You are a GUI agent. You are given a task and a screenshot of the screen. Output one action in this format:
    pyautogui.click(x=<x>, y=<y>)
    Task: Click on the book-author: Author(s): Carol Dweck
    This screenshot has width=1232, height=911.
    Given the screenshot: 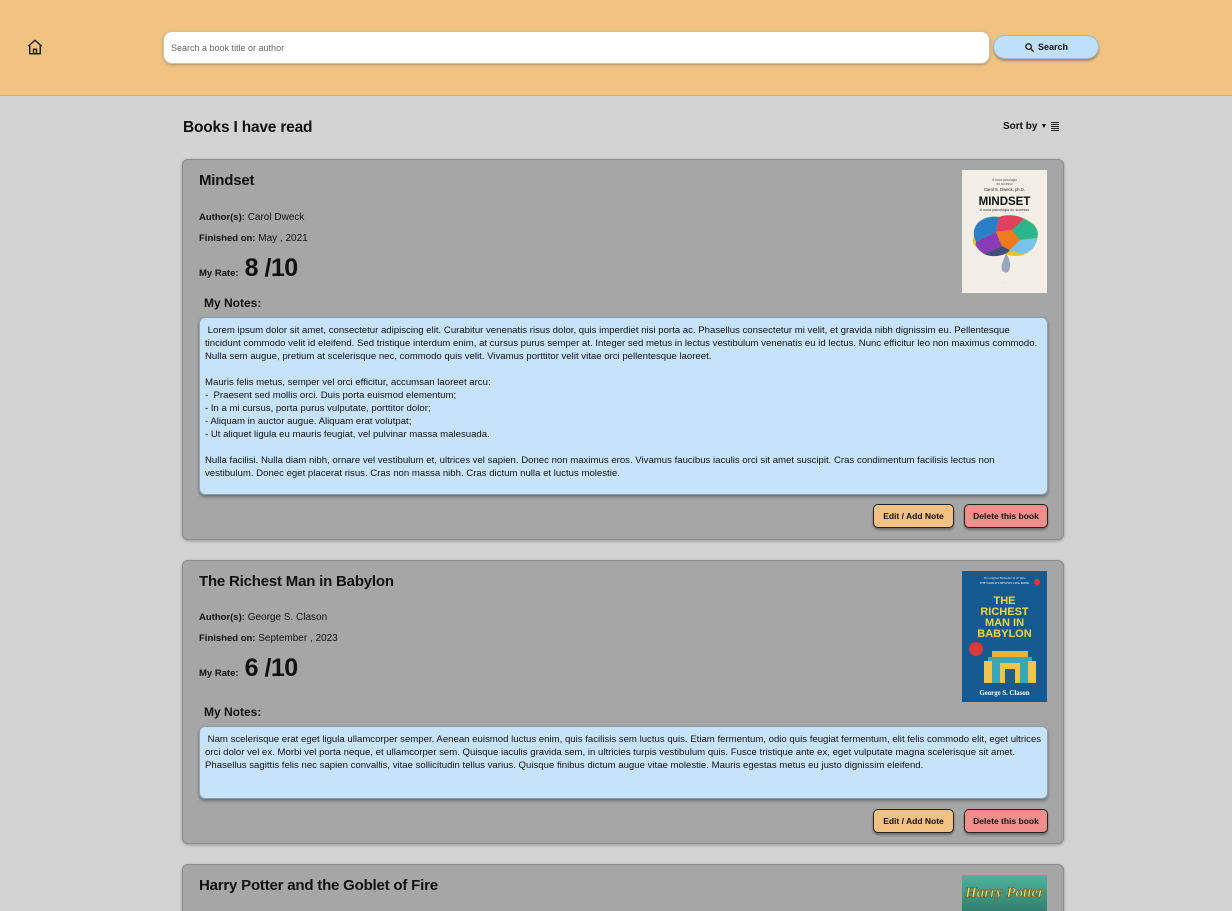 What is the action you would take?
    pyautogui.click(x=252, y=217)
    